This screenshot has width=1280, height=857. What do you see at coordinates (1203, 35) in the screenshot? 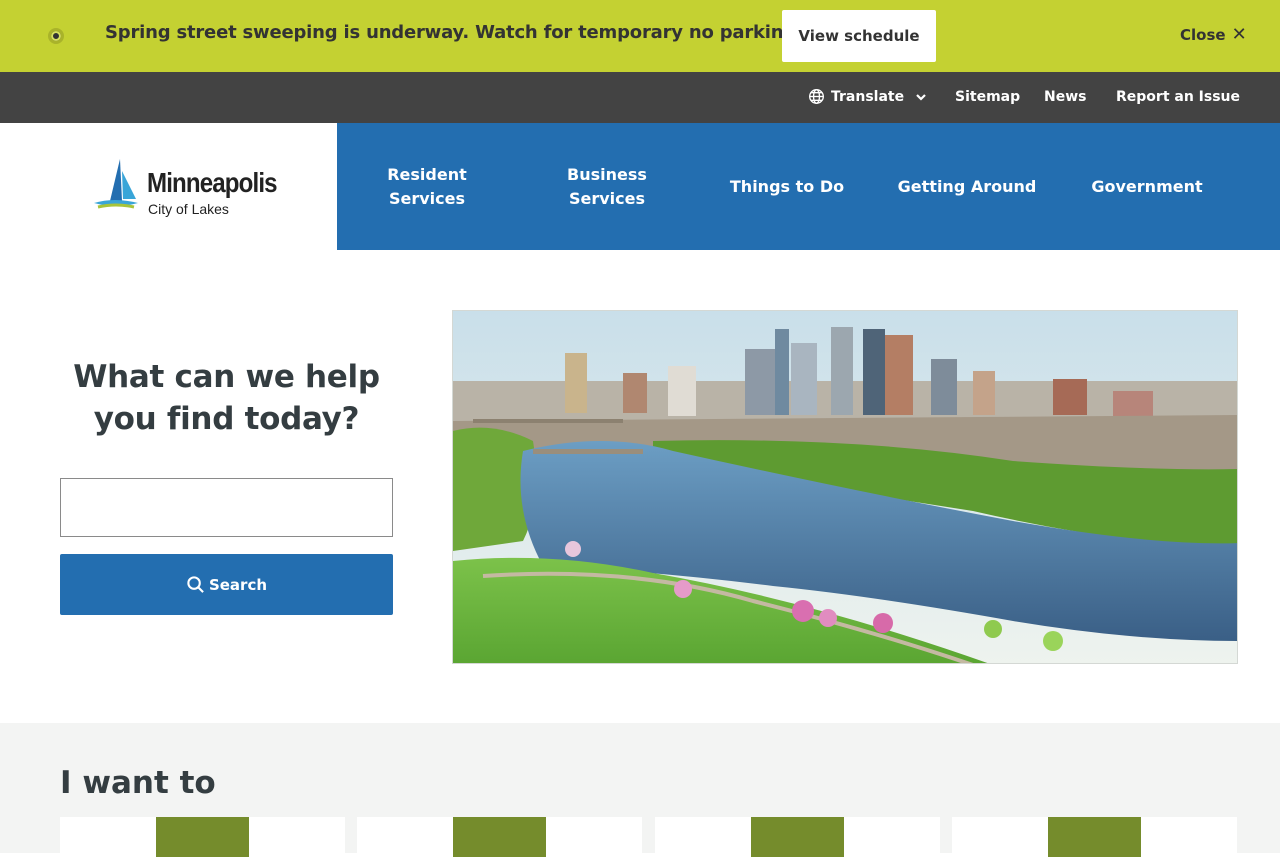
I see `close-label: Close` at bounding box center [1203, 35].